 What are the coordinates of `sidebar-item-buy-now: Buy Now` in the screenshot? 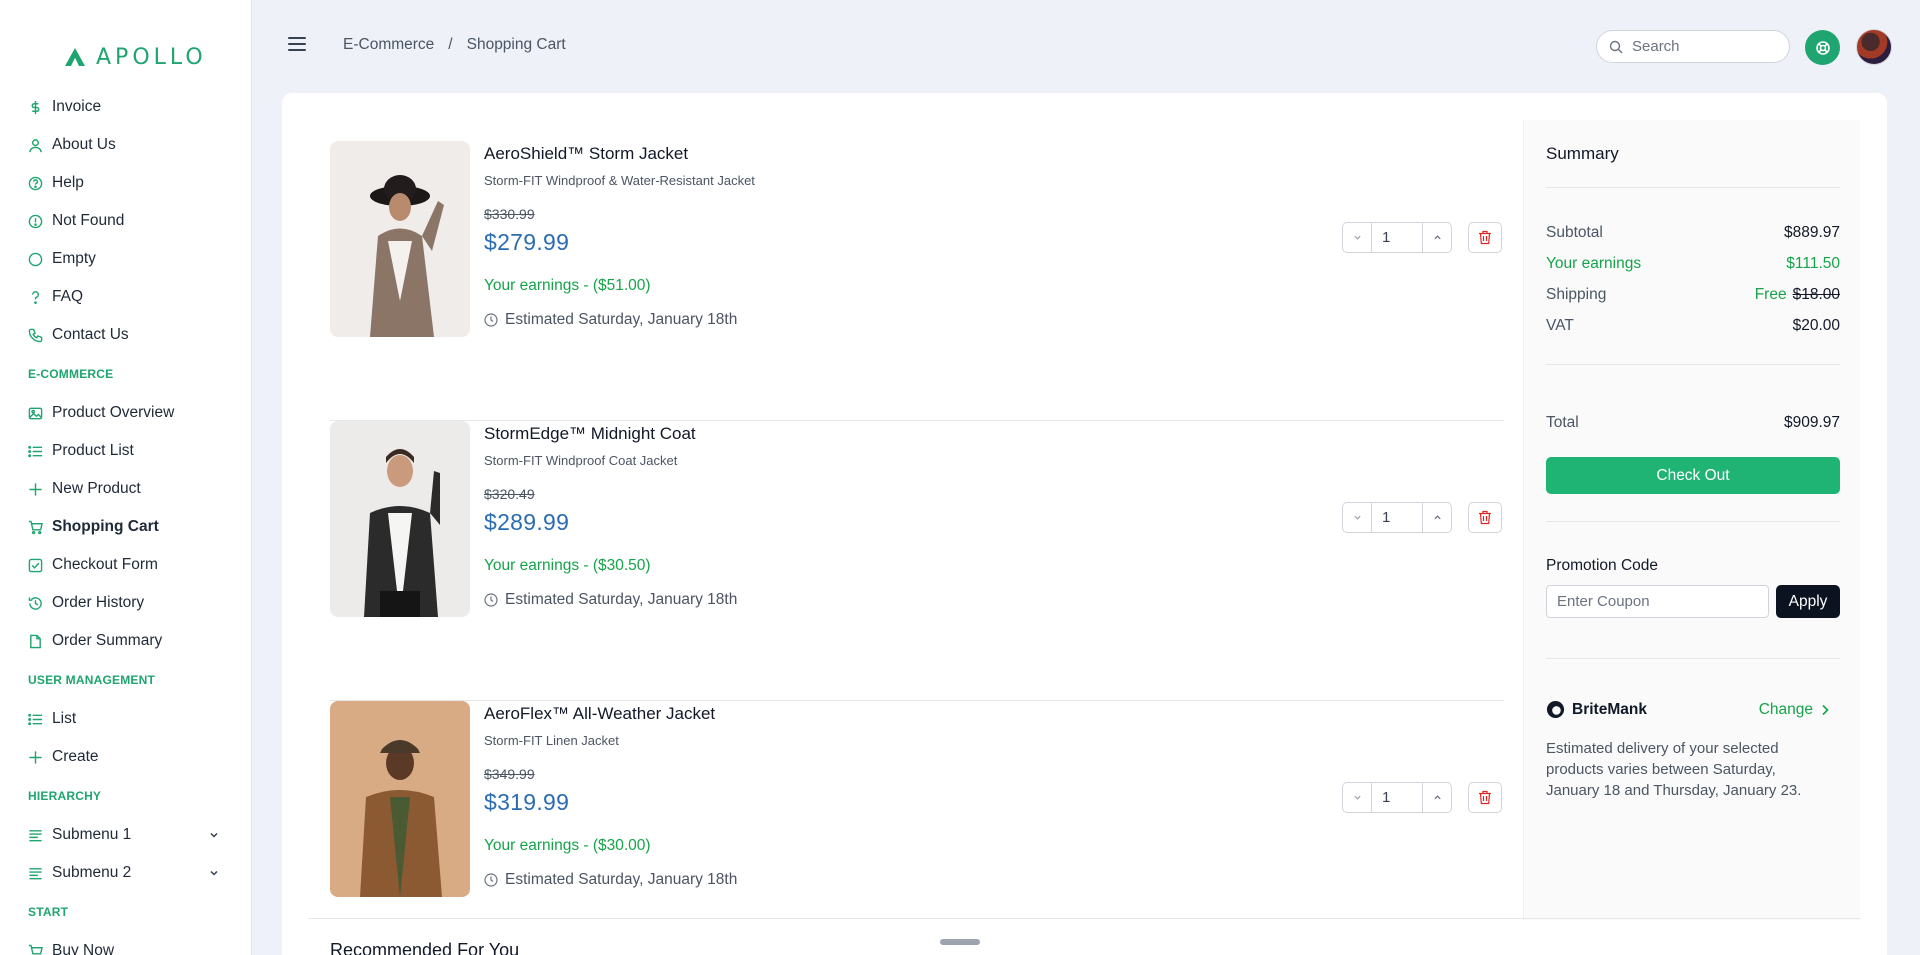 It's located at (139, 943).